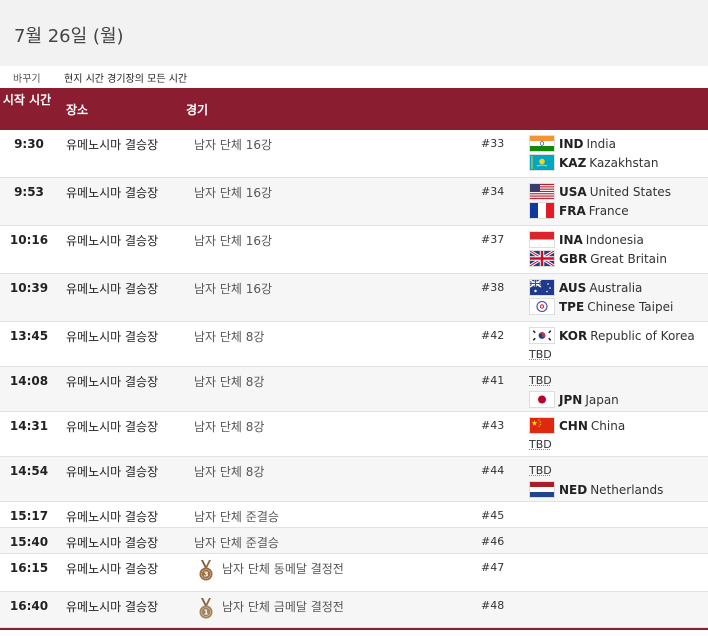 Image resolution: width=708 pixels, height=636 pixels. I want to click on match-number: #47, so click(493, 567).